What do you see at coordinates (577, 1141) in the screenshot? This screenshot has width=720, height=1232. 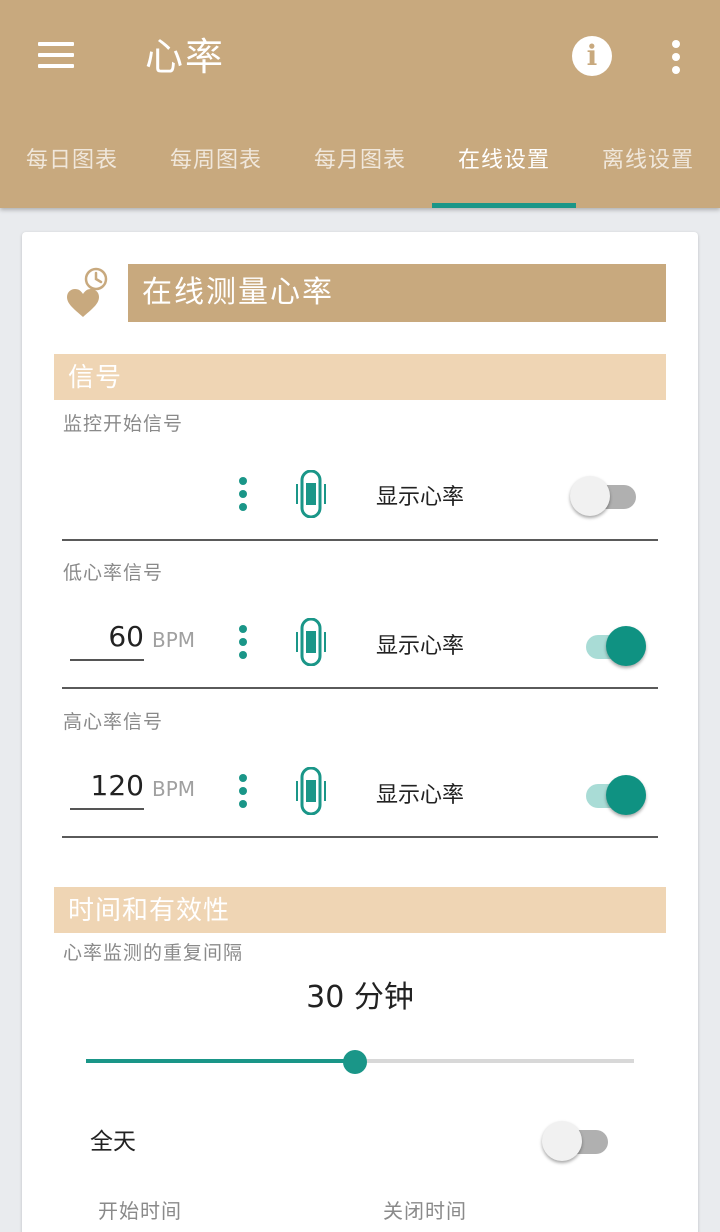 I see `all-day-toggle` at bounding box center [577, 1141].